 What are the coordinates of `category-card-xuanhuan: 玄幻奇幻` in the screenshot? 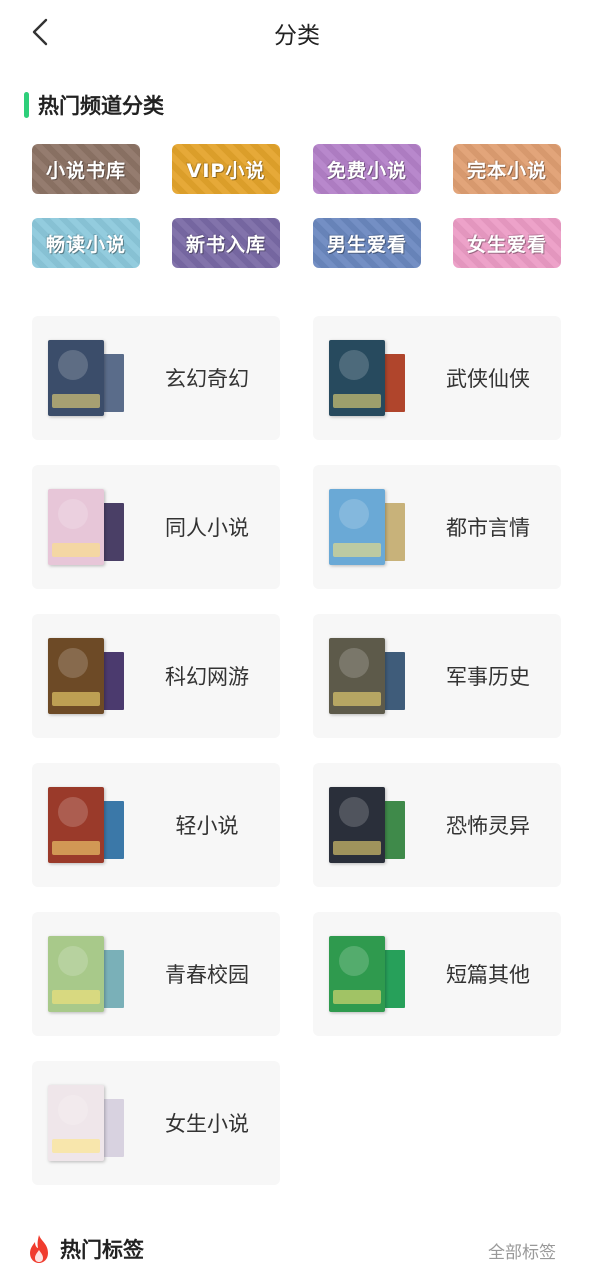 It's located at (156, 378).